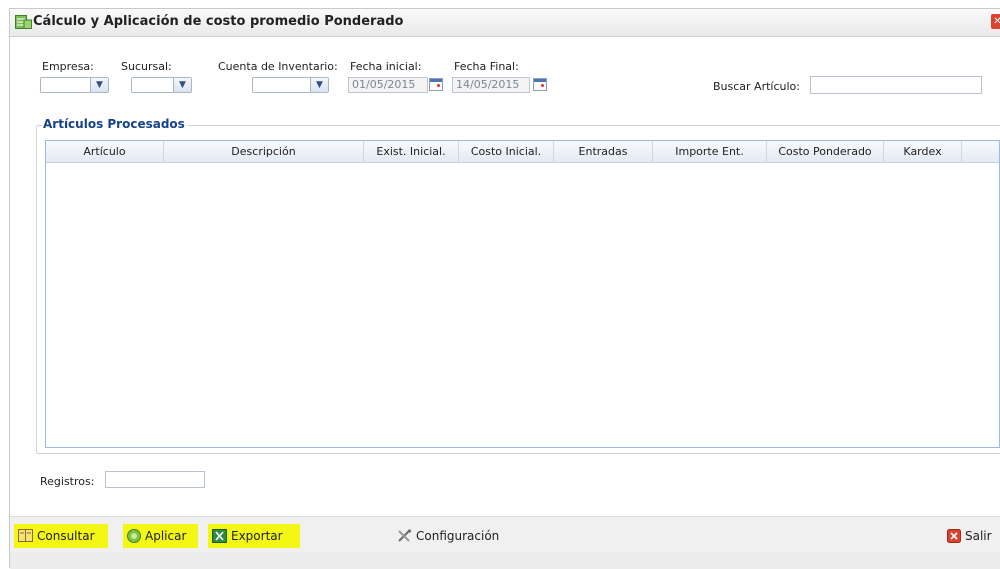 Image resolution: width=1000 pixels, height=569 pixels. I want to click on column-descripcion: Descripción, so click(264, 151).